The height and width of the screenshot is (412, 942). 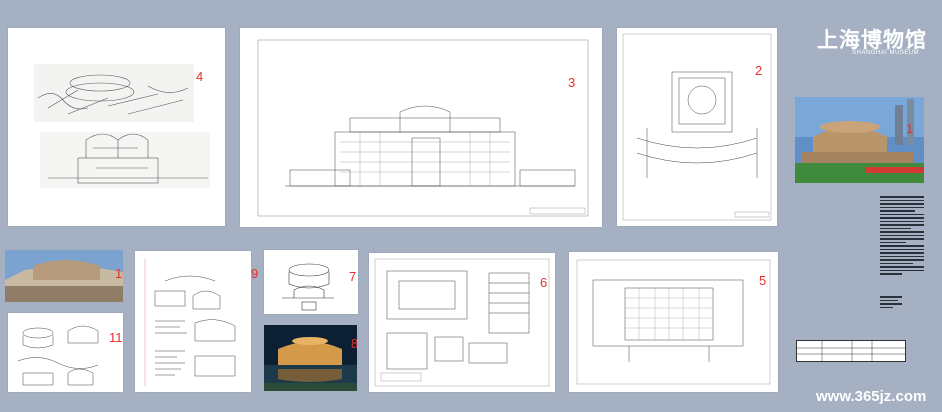 I want to click on panel-number: 10, so click(x=119, y=273).